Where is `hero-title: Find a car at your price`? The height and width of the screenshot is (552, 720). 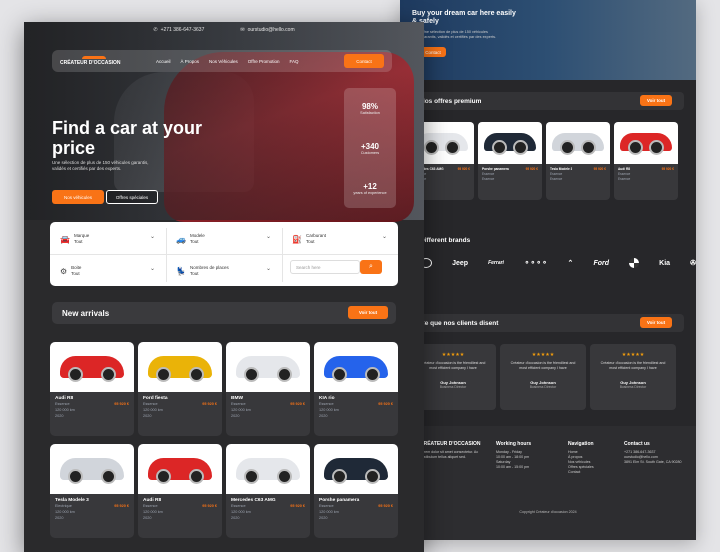 hero-title: Find a car at your price is located at coordinates (127, 138).